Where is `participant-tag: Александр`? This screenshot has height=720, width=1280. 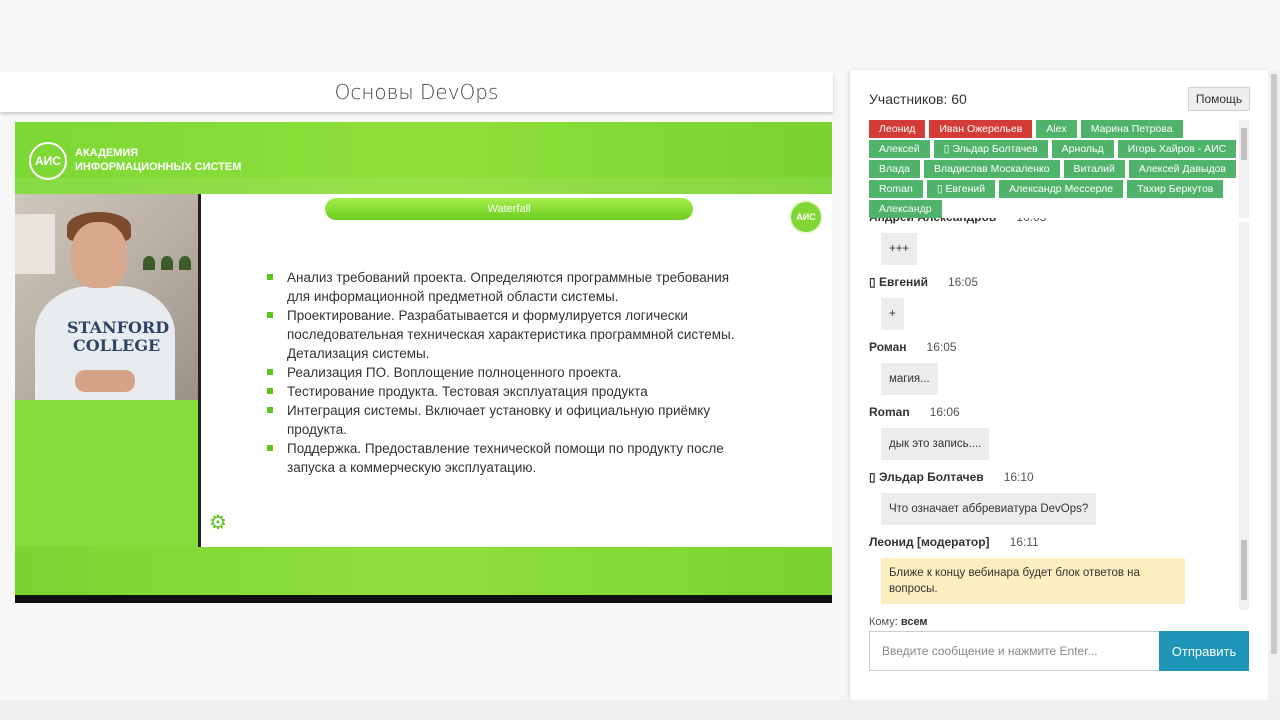 participant-tag: Александр is located at coordinates (905, 209).